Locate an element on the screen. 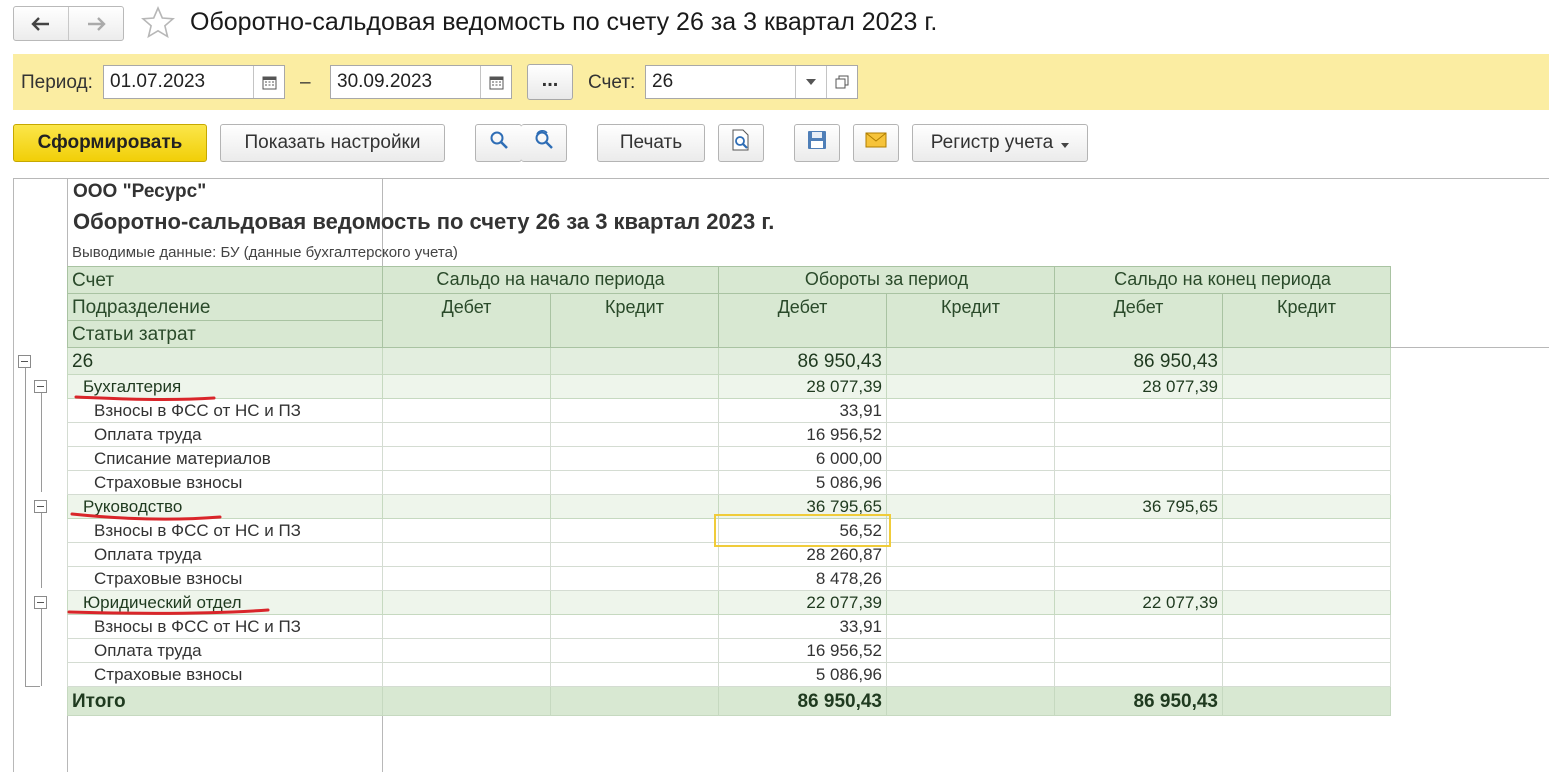 This screenshot has height=772, width=1549. register-dropdown-button: Регистр учета is located at coordinates (1000, 143).